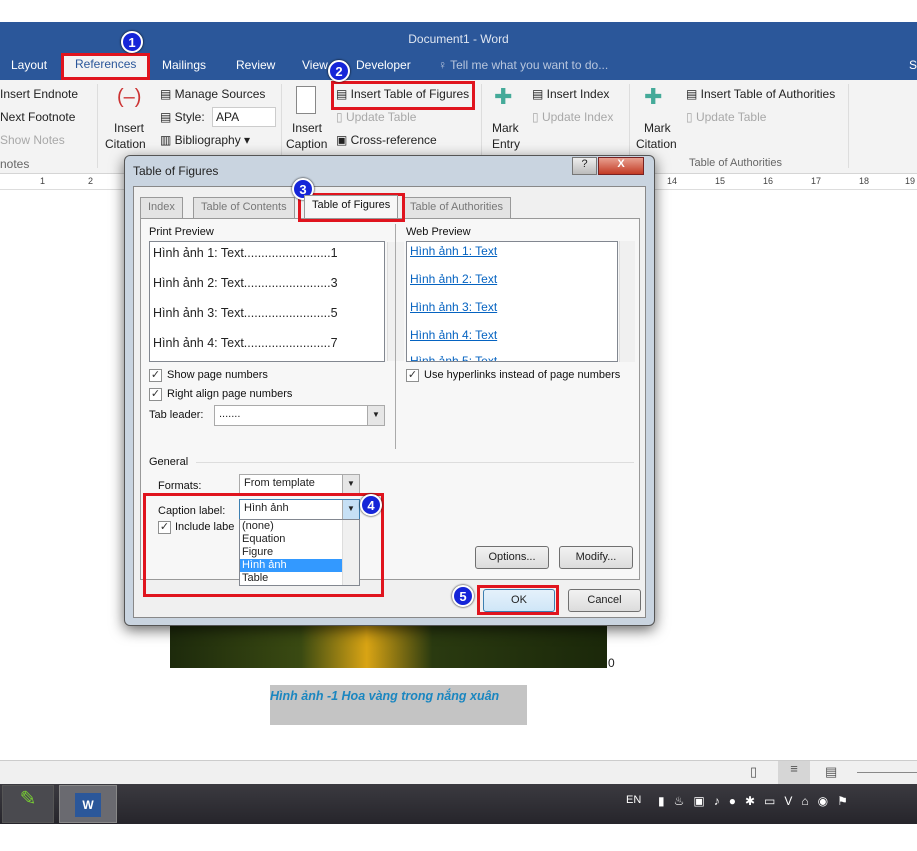 This screenshot has width=917, height=851. Describe the element at coordinates (757, 801) in the screenshot. I see `tray-icons: ▮♨▣♪●✱▭V⌂◉⚑` at that location.